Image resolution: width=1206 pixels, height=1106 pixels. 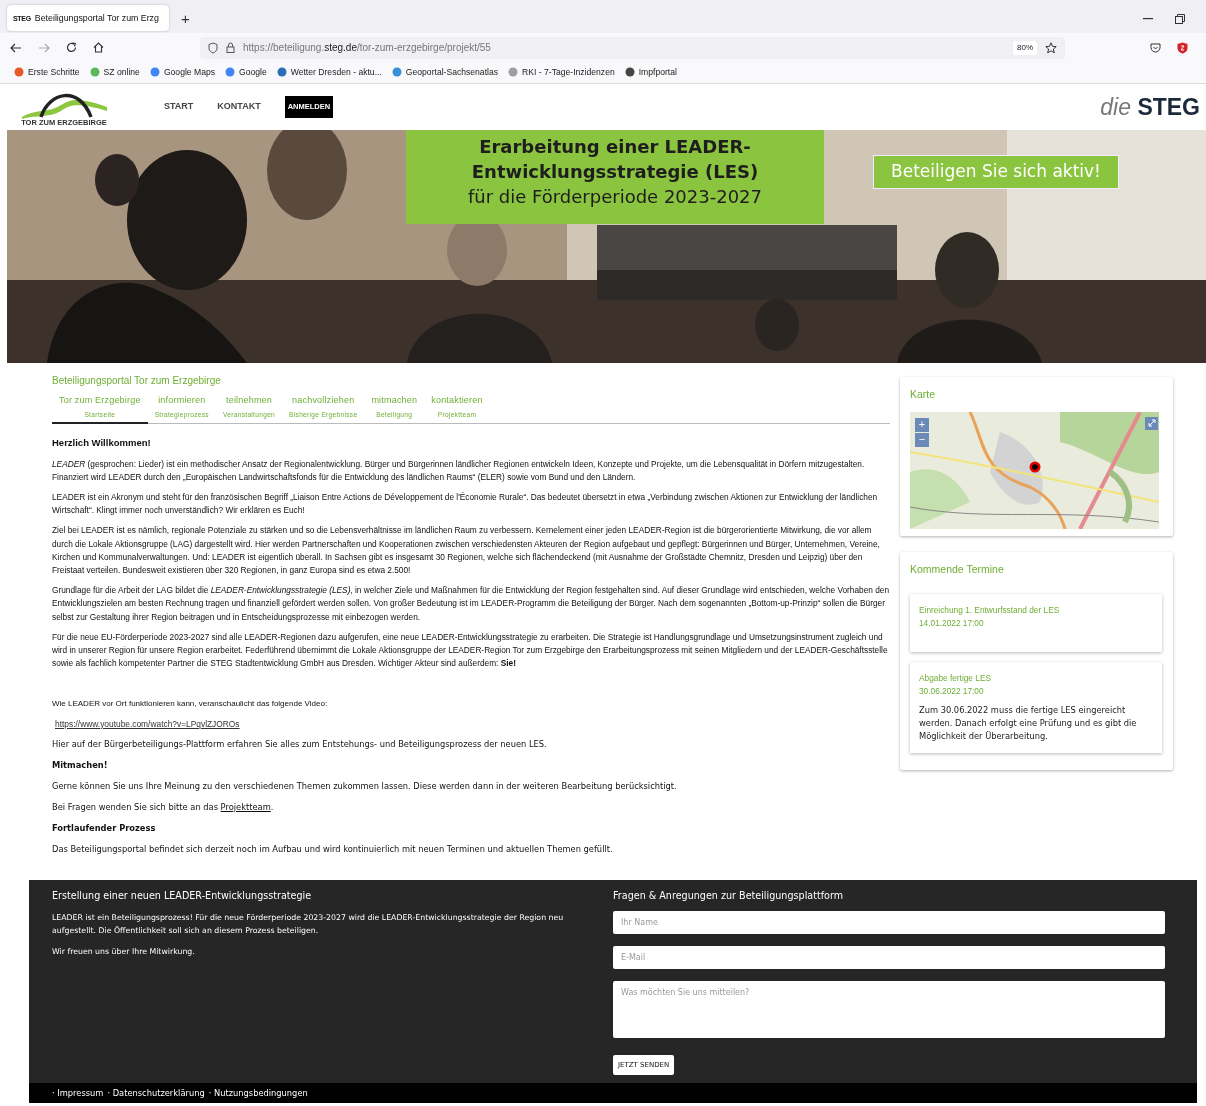 What do you see at coordinates (1051, 47) in the screenshot?
I see `star-icon` at bounding box center [1051, 47].